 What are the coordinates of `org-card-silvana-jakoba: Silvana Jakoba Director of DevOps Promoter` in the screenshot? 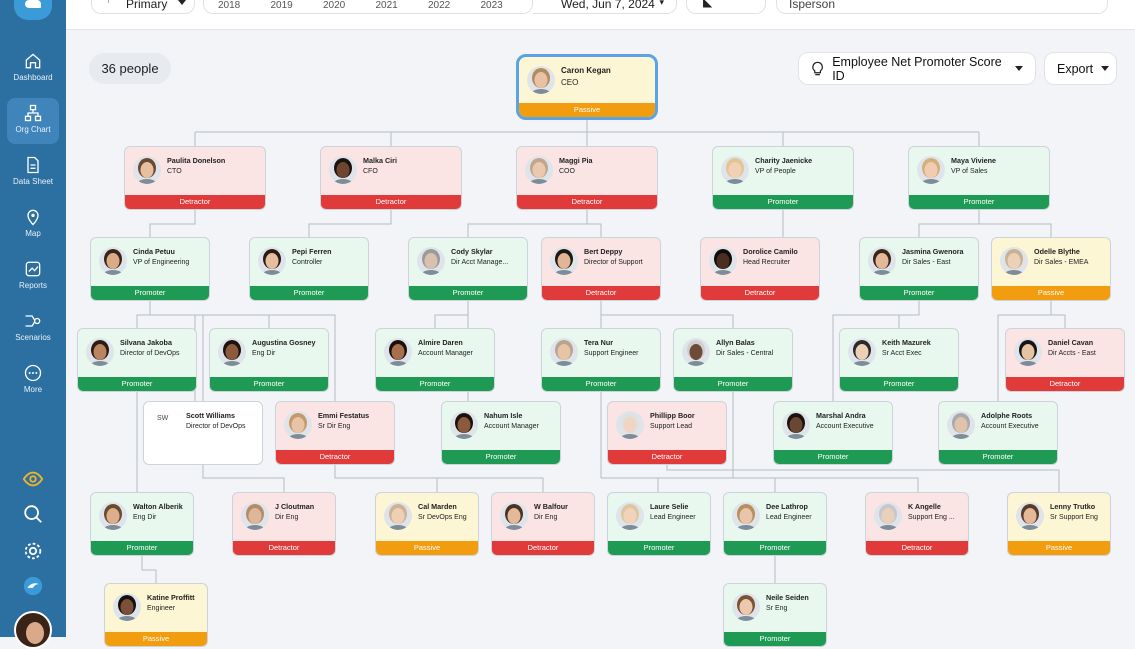 It's located at (137, 360).